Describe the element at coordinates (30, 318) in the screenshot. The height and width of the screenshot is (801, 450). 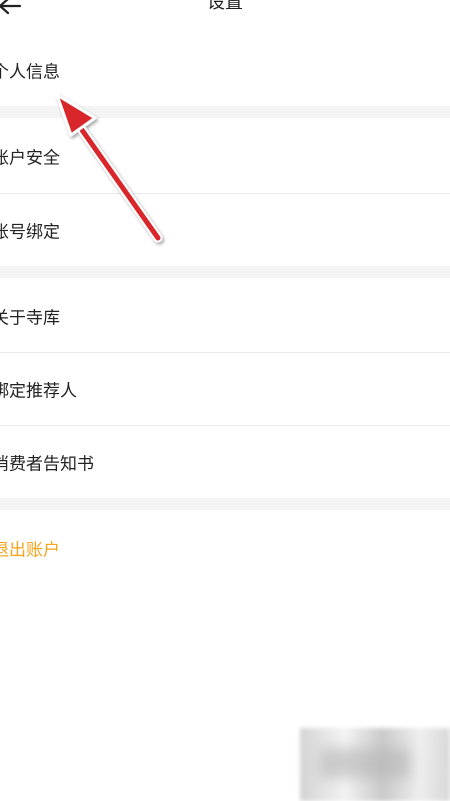
I see `settings-item-label: 关于寺库` at that location.